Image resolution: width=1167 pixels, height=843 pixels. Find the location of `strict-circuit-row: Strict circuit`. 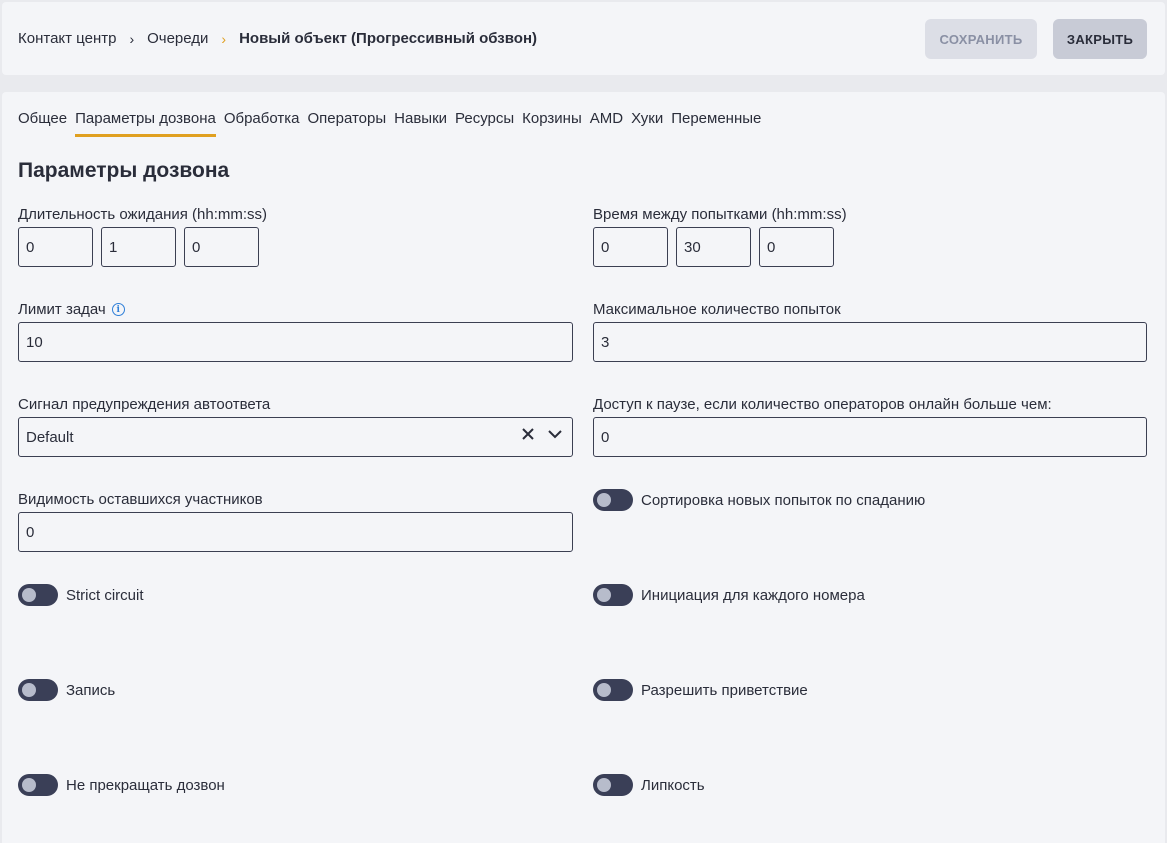

strict-circuit-row: Strict circuit is located at coordinates (81, 595).